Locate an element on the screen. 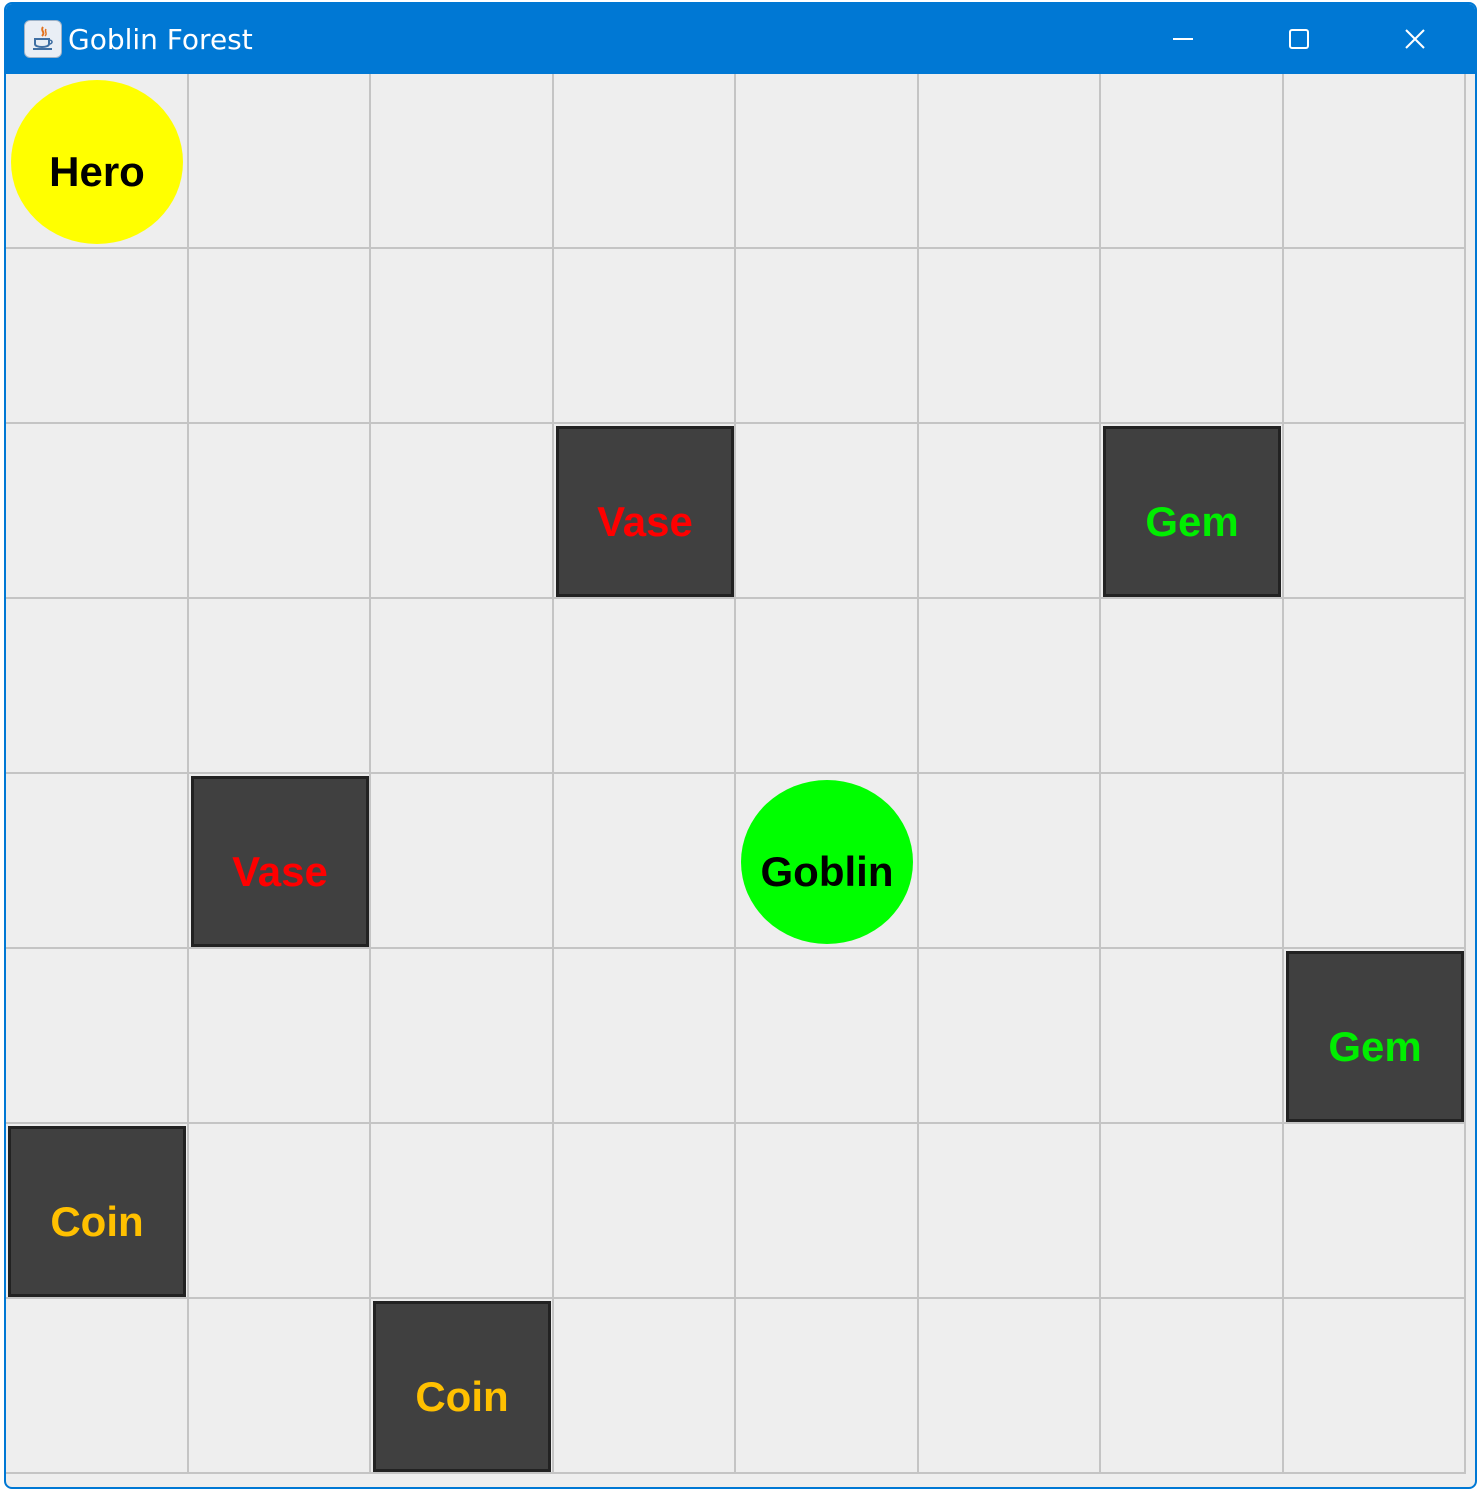 This screenshot has width=1481, height=1491. minimize-button is located at coordinates (1183, 39).